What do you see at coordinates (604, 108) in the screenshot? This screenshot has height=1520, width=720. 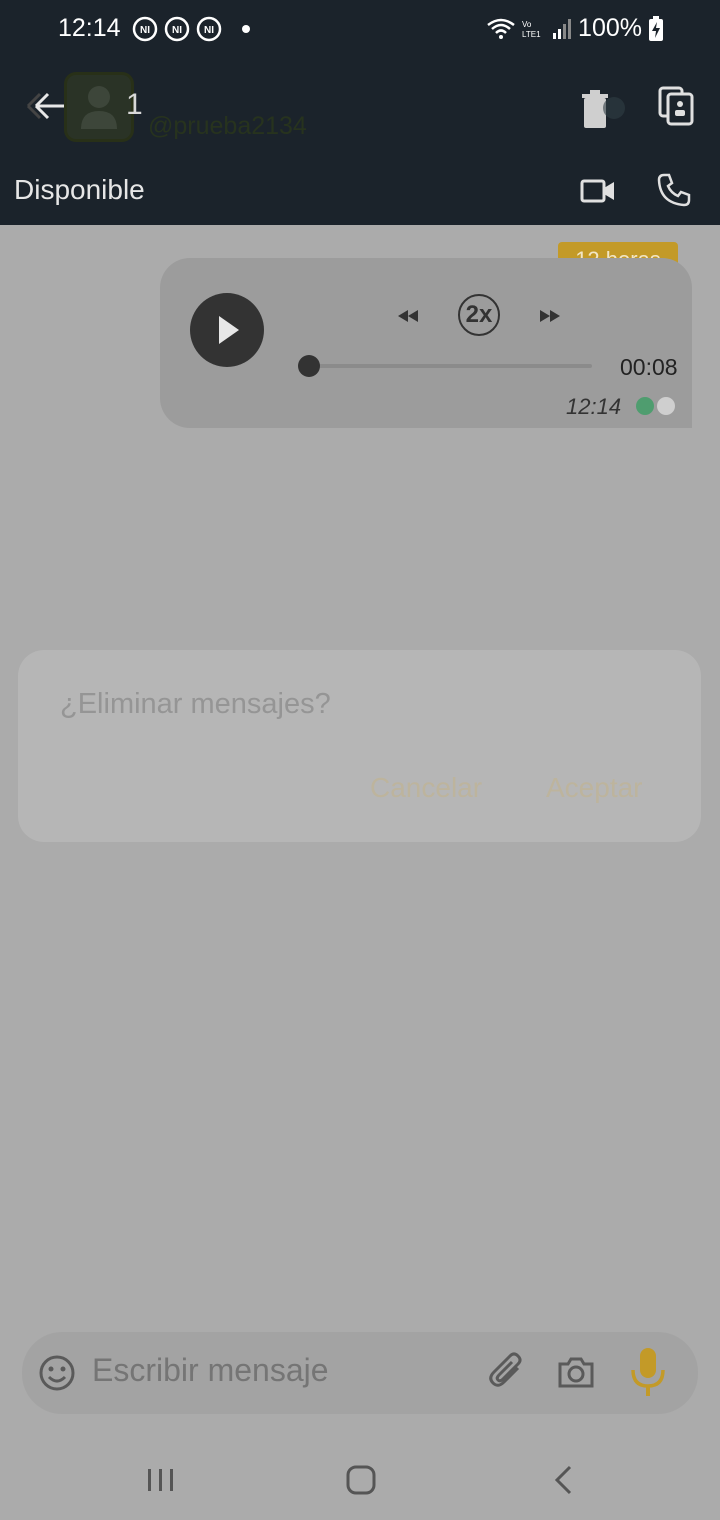 I see `delete-icon` at bounding box center [604, 108].